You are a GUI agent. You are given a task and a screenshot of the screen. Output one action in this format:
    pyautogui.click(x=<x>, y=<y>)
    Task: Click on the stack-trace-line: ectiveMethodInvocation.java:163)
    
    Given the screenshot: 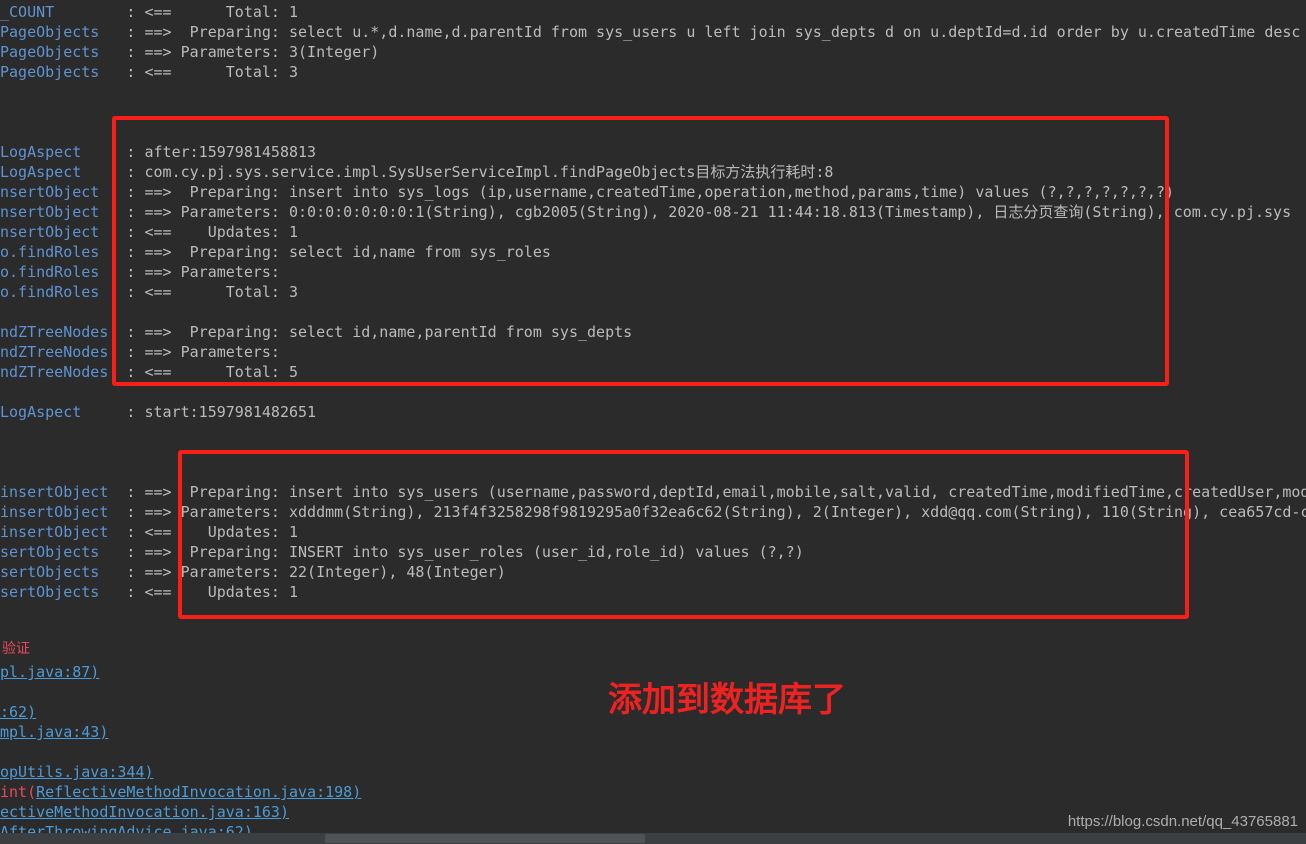 What is the action you would take?
    pyautogui.click(x=144, y=812)
    